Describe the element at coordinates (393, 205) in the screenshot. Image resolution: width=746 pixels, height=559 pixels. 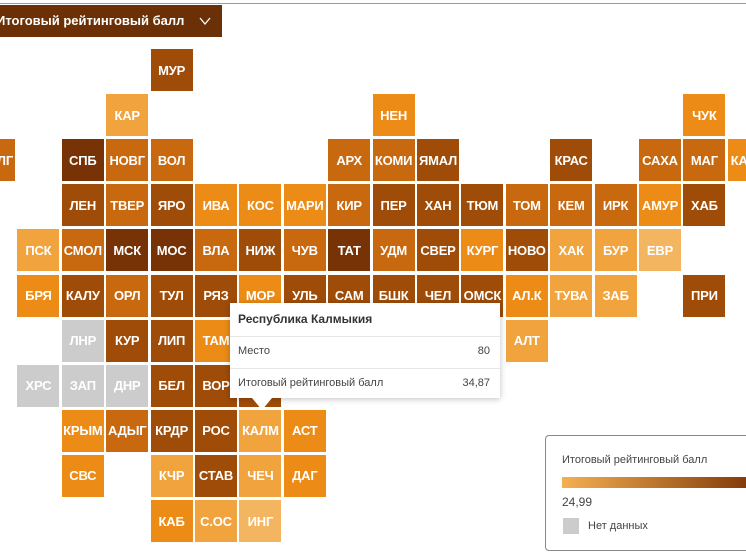
I see `region-tile: ПЕР` at that location.